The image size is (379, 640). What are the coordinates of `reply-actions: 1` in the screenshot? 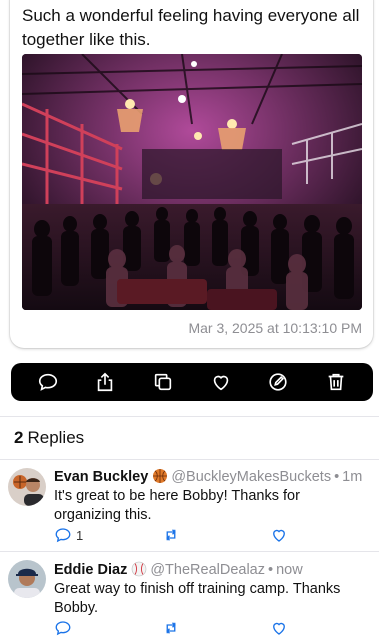 It's located at (184, 536).